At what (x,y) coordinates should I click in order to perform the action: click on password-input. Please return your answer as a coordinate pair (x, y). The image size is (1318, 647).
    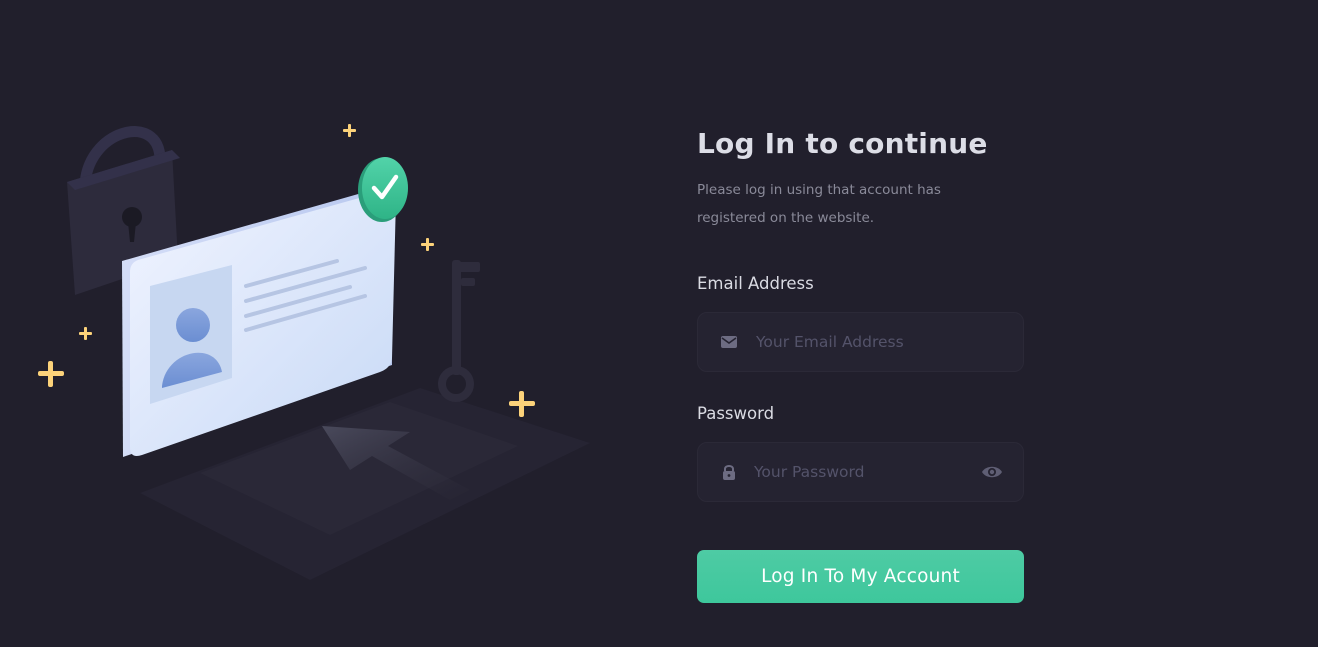
    Looking at the image, I should click on (859, 472).